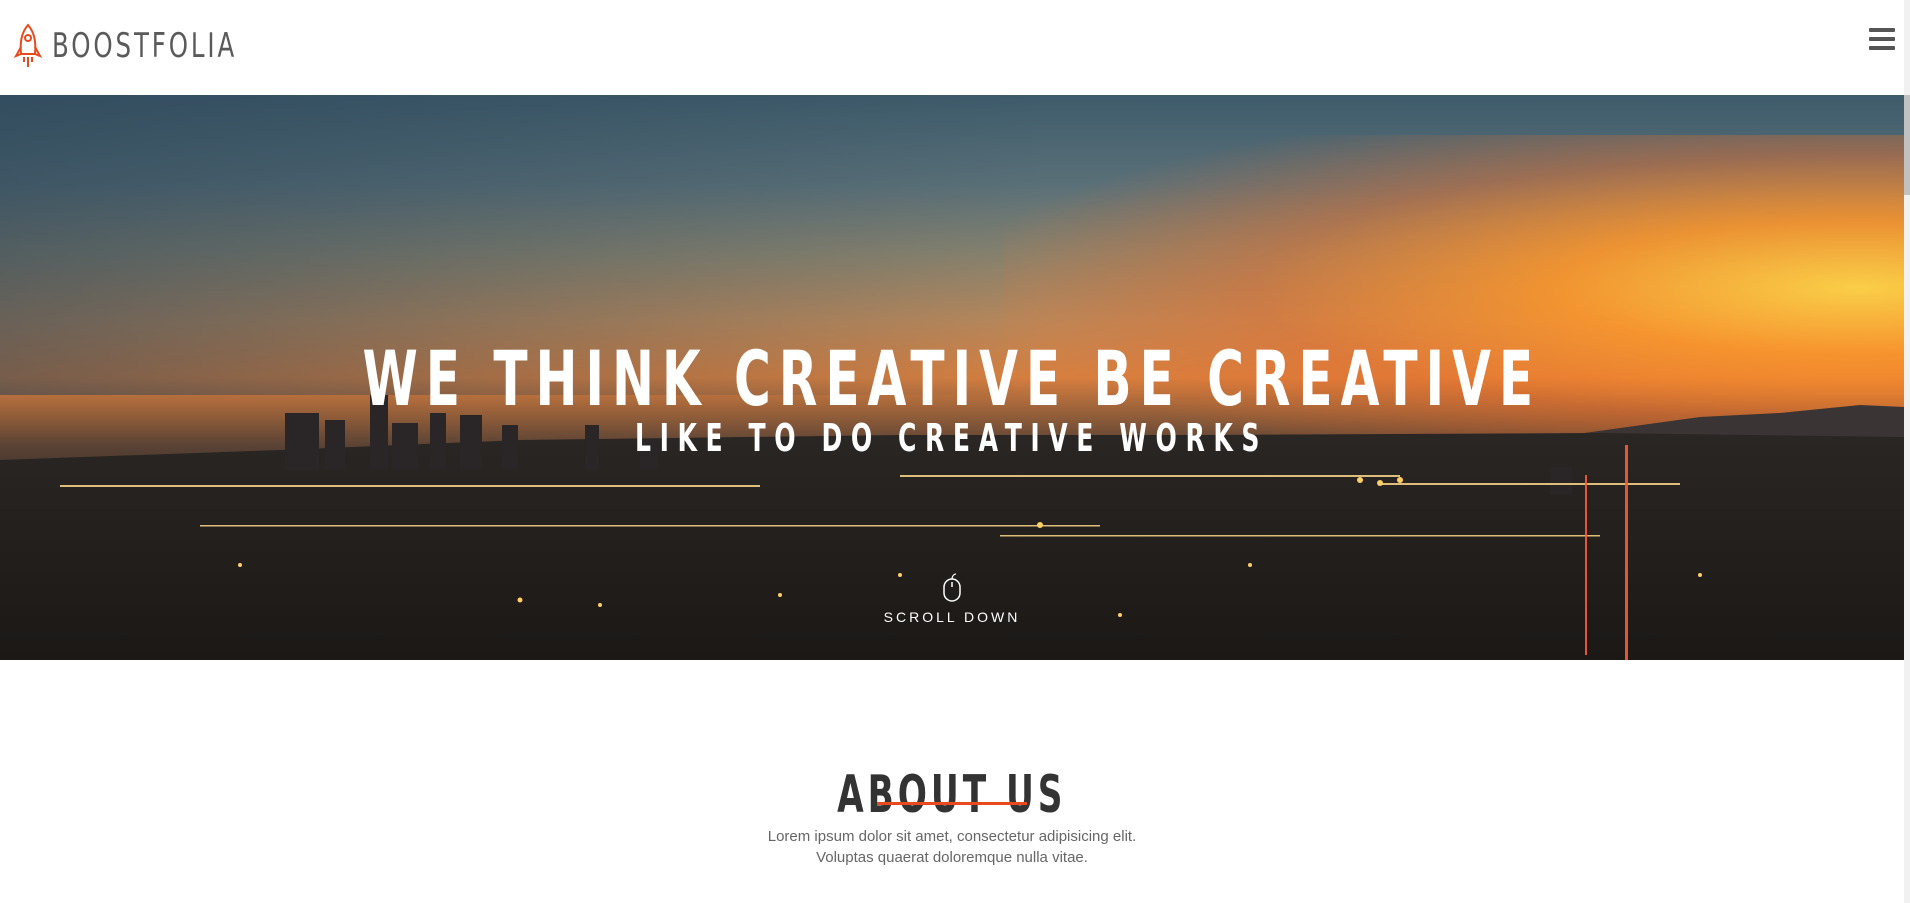  Describe the element at coordinates (952, 437) in the screenshot. I see `hero-subtitle: LIKE TO DO CREATIVE WORKS` at that location.